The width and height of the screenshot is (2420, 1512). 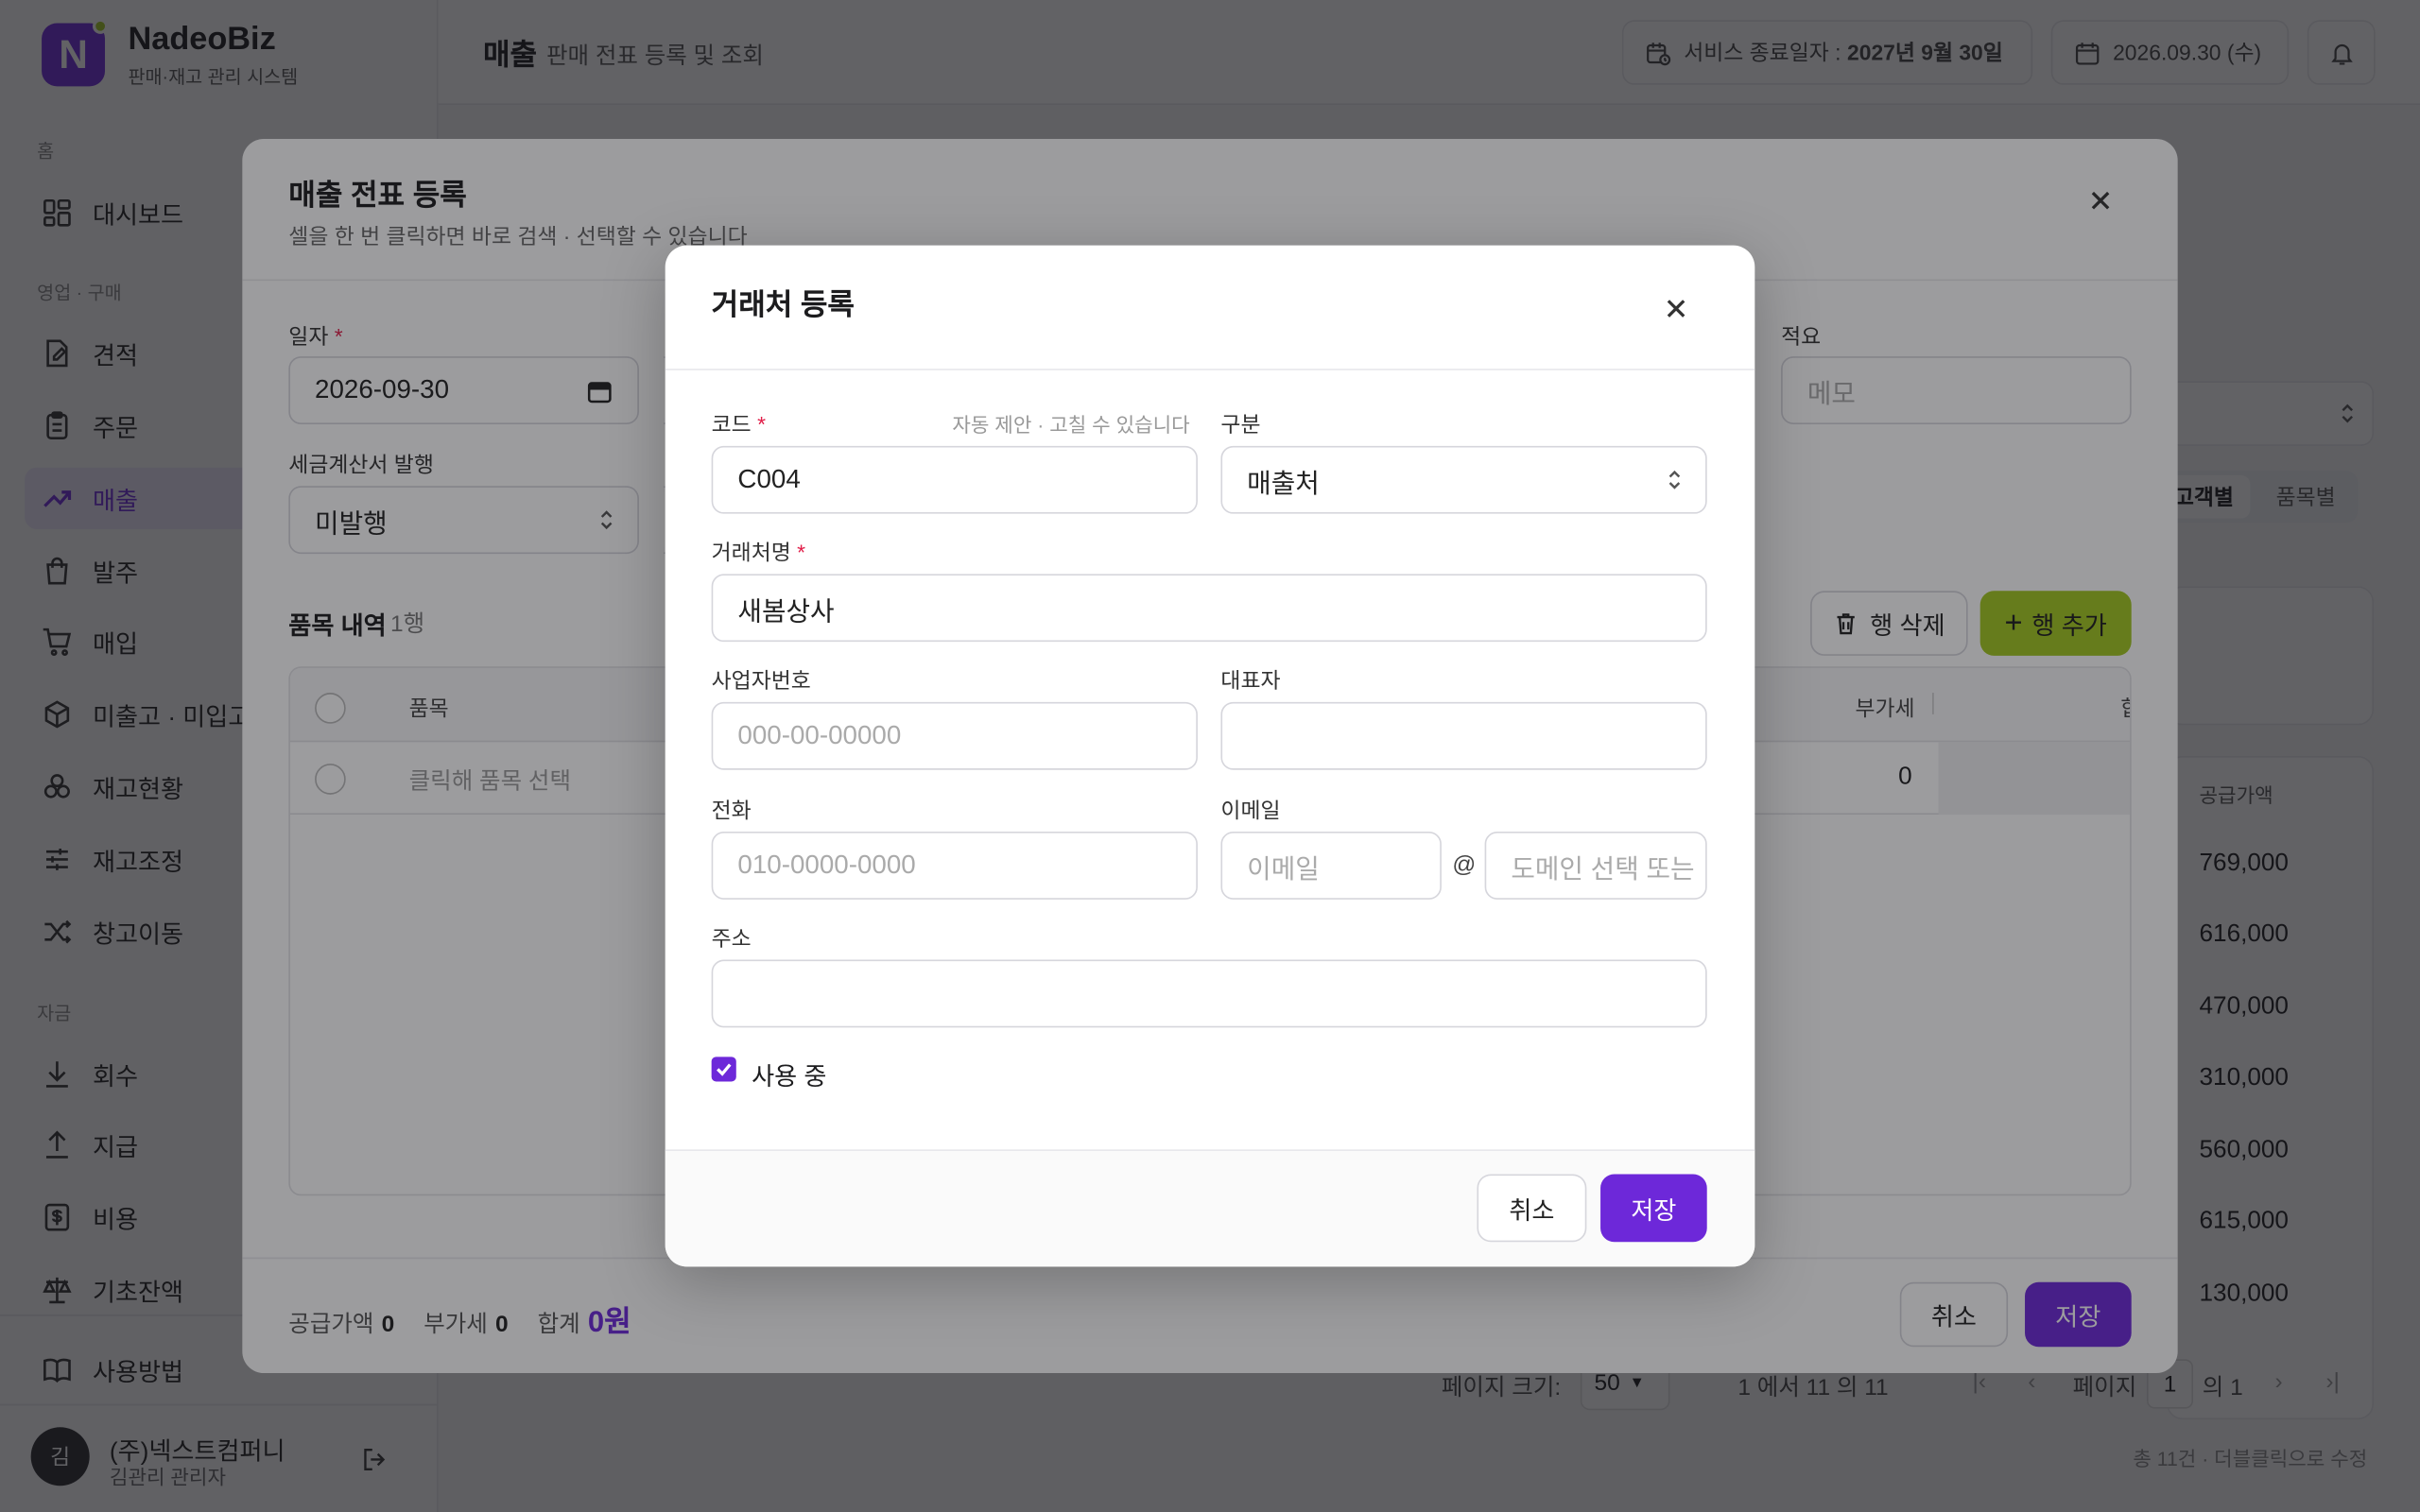 What do you see at coordinates (1071, 425) in the screenshot?
I see `code-hint: 자동 제안 · 고칠 수 있습니다` at bounding box center [1071, 425].